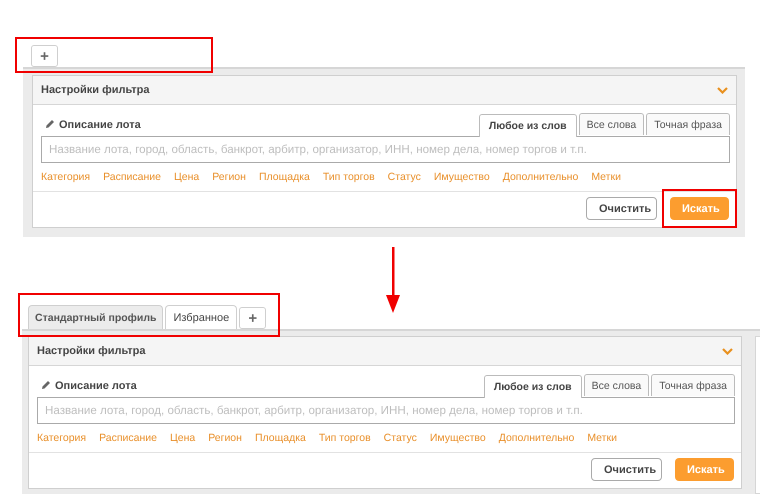 The width and height of the screenshot is (760, 501). Describe the element at coordinates (96, 317) in the screenshot. I see `profile-tab: Стандартный профиль` at that location.